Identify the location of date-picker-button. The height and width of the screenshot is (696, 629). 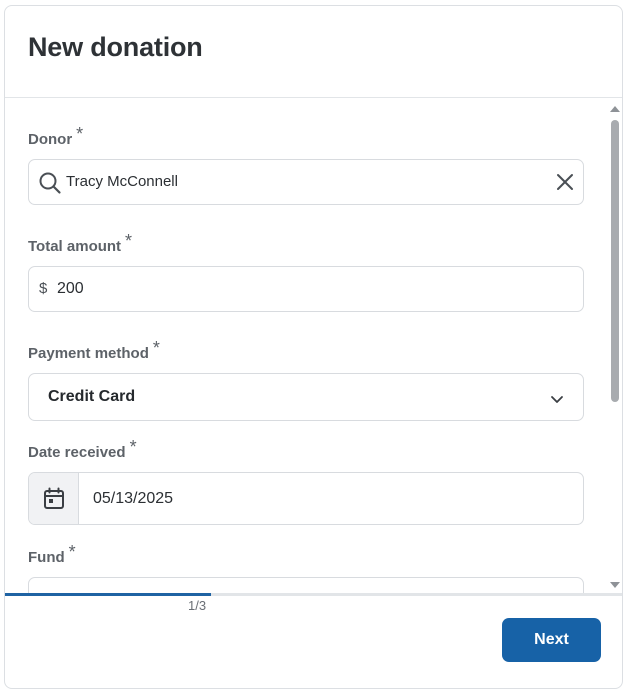
(54, 498).